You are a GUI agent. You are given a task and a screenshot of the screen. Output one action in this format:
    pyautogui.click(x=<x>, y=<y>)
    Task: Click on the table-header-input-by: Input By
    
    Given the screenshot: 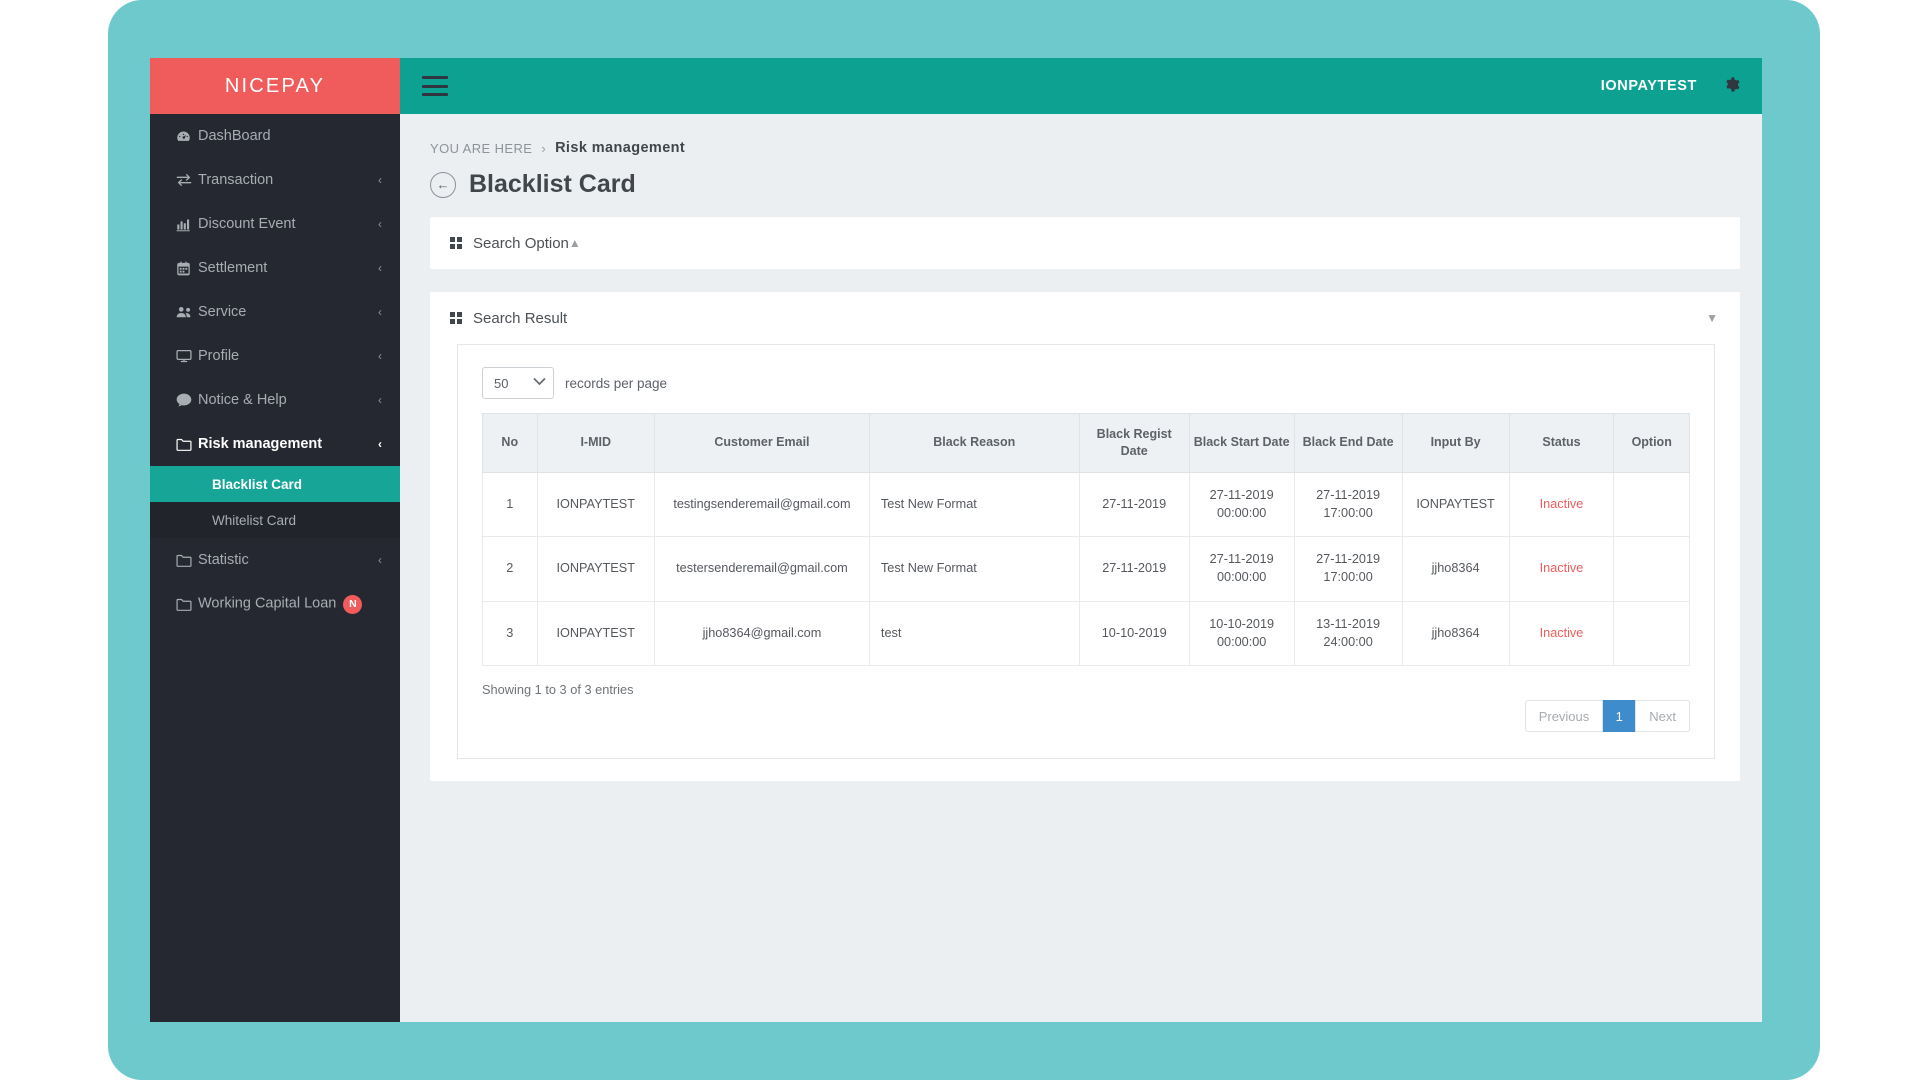 What is the action you would take?
    pyautogui.click(x=1455, y=443)
    